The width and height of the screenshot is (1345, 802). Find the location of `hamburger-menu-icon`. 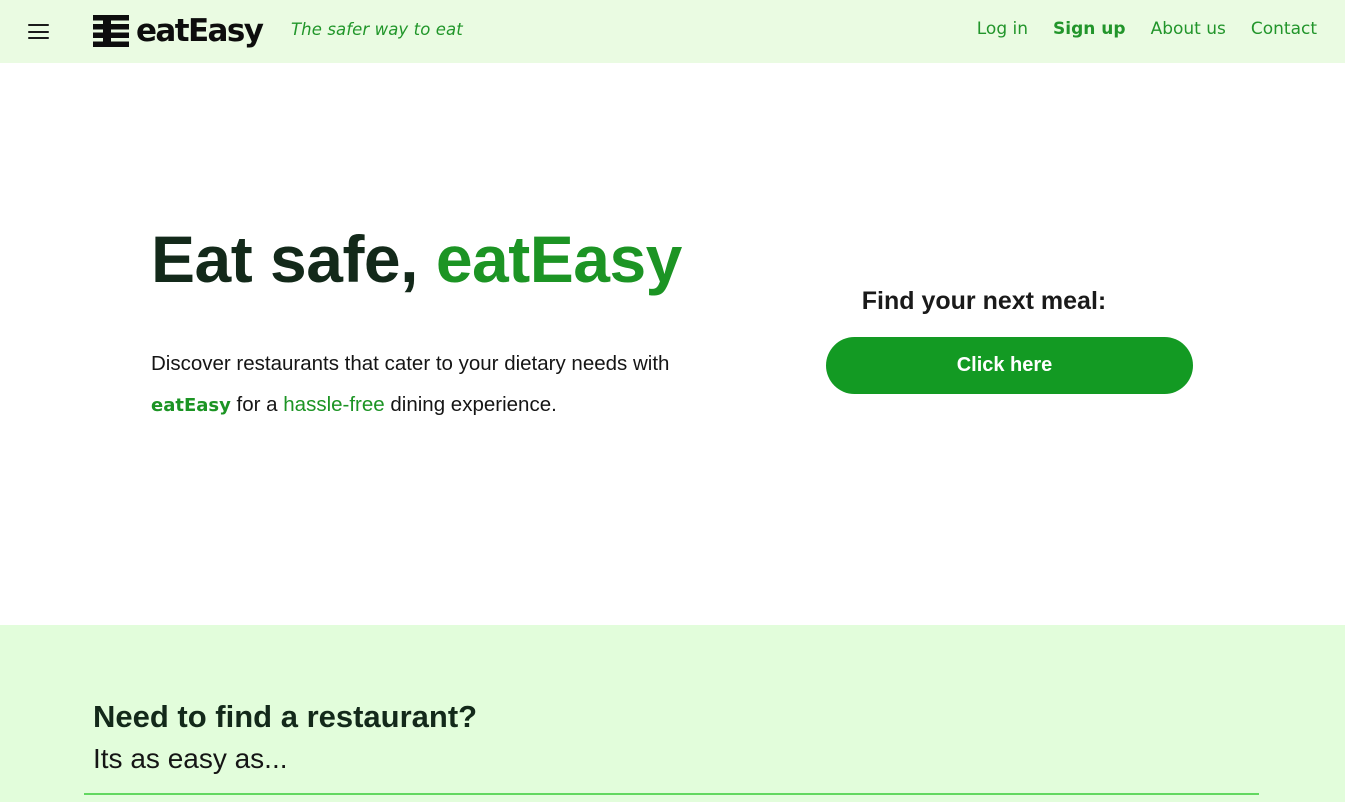

hamburger-menu-icon is located at coordinates (38, 31).